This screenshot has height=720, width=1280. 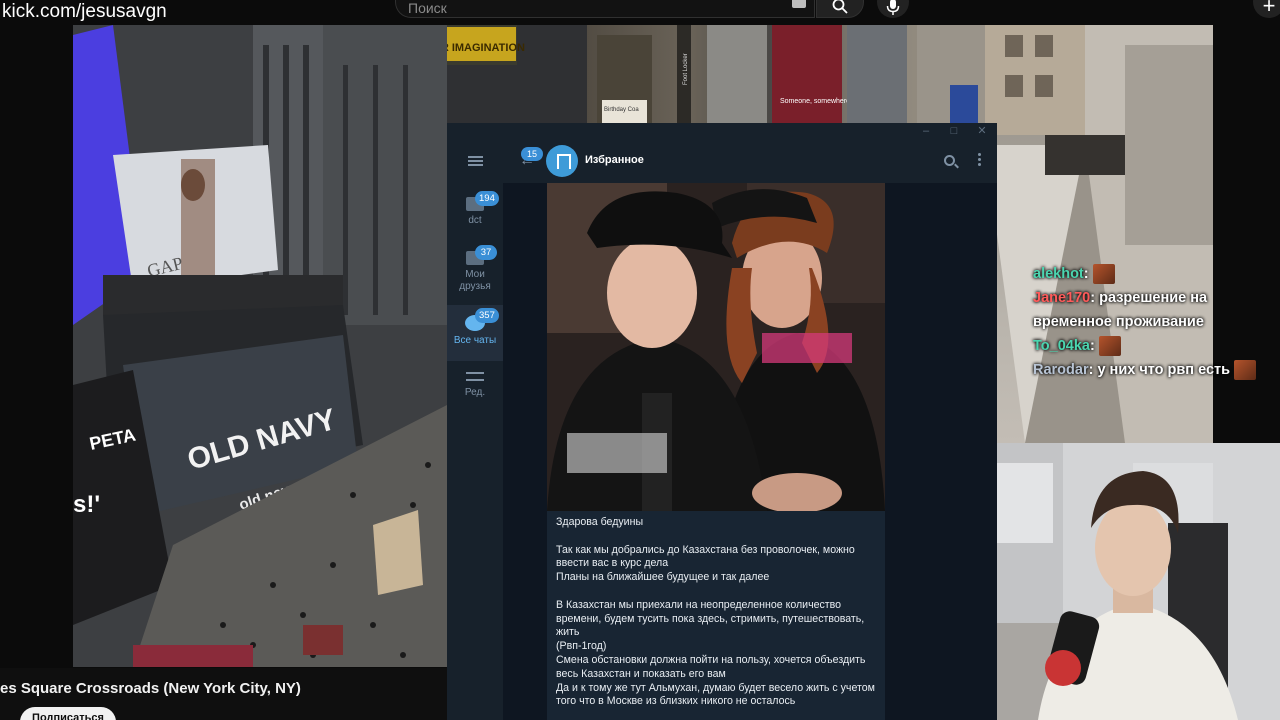 What do you see at coordinates (486, 48) in the screenshot?
I see `imagination-billboard: YOUR IMAGINATION` at bounding box center [486, 48].